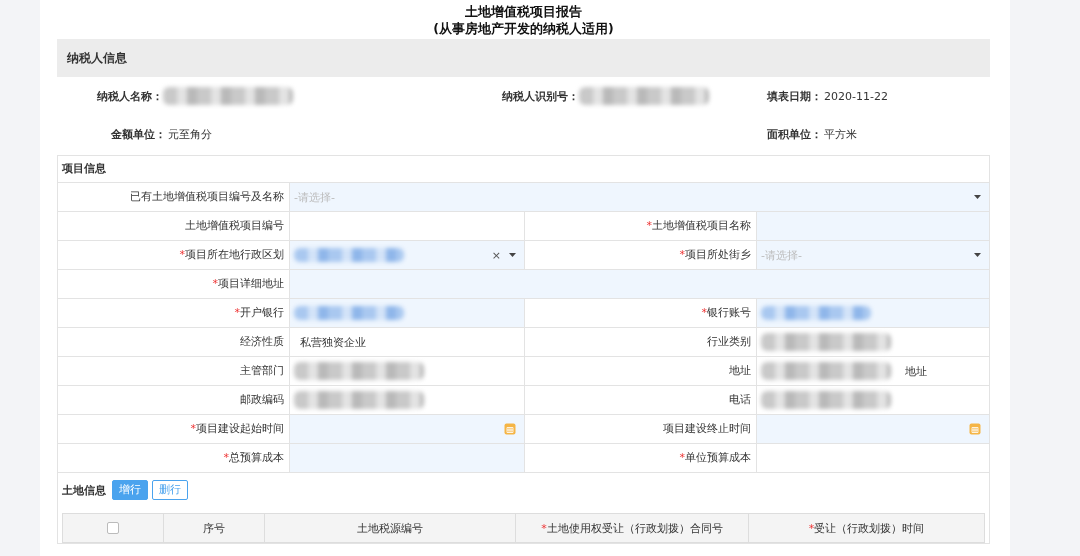 The height and width of the screenshot is (556, 1080). I want to click on field-label: 行业类别, so click(641, 342).